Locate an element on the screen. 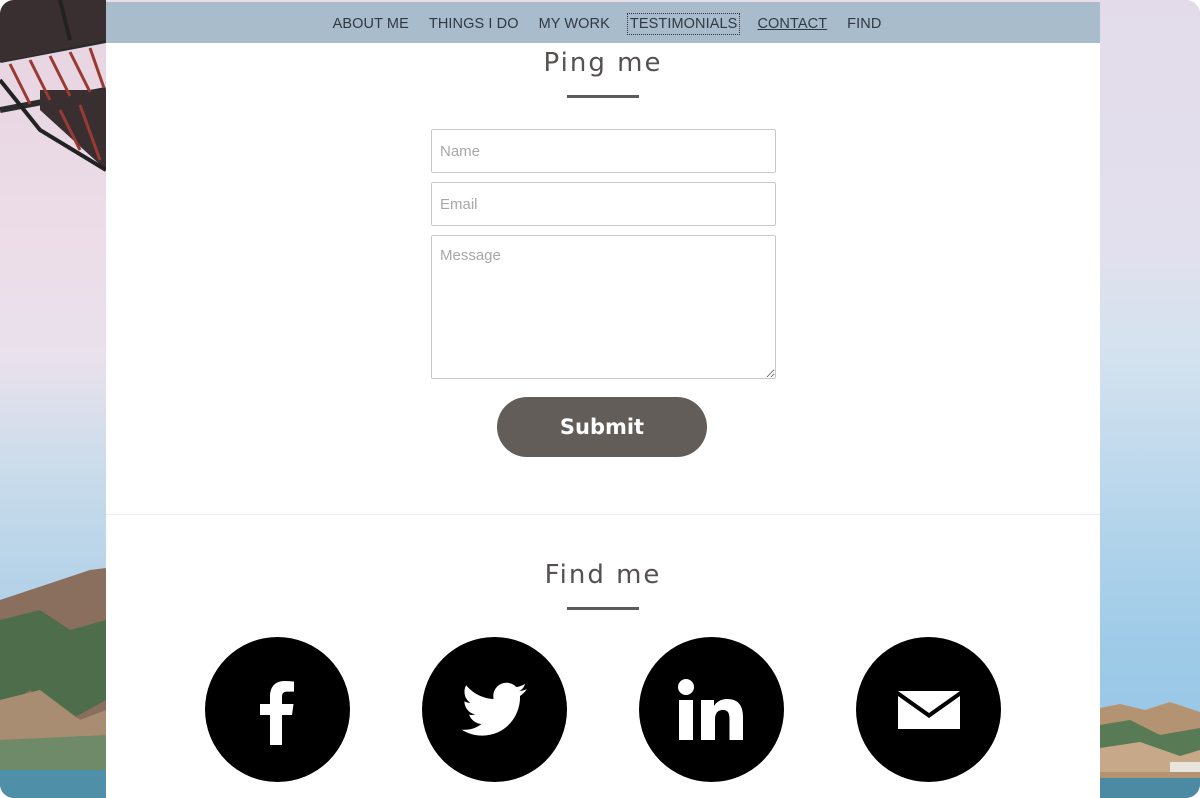  nav-link-things-i-do: THINGS I DO is located at coordinates (474, 24).